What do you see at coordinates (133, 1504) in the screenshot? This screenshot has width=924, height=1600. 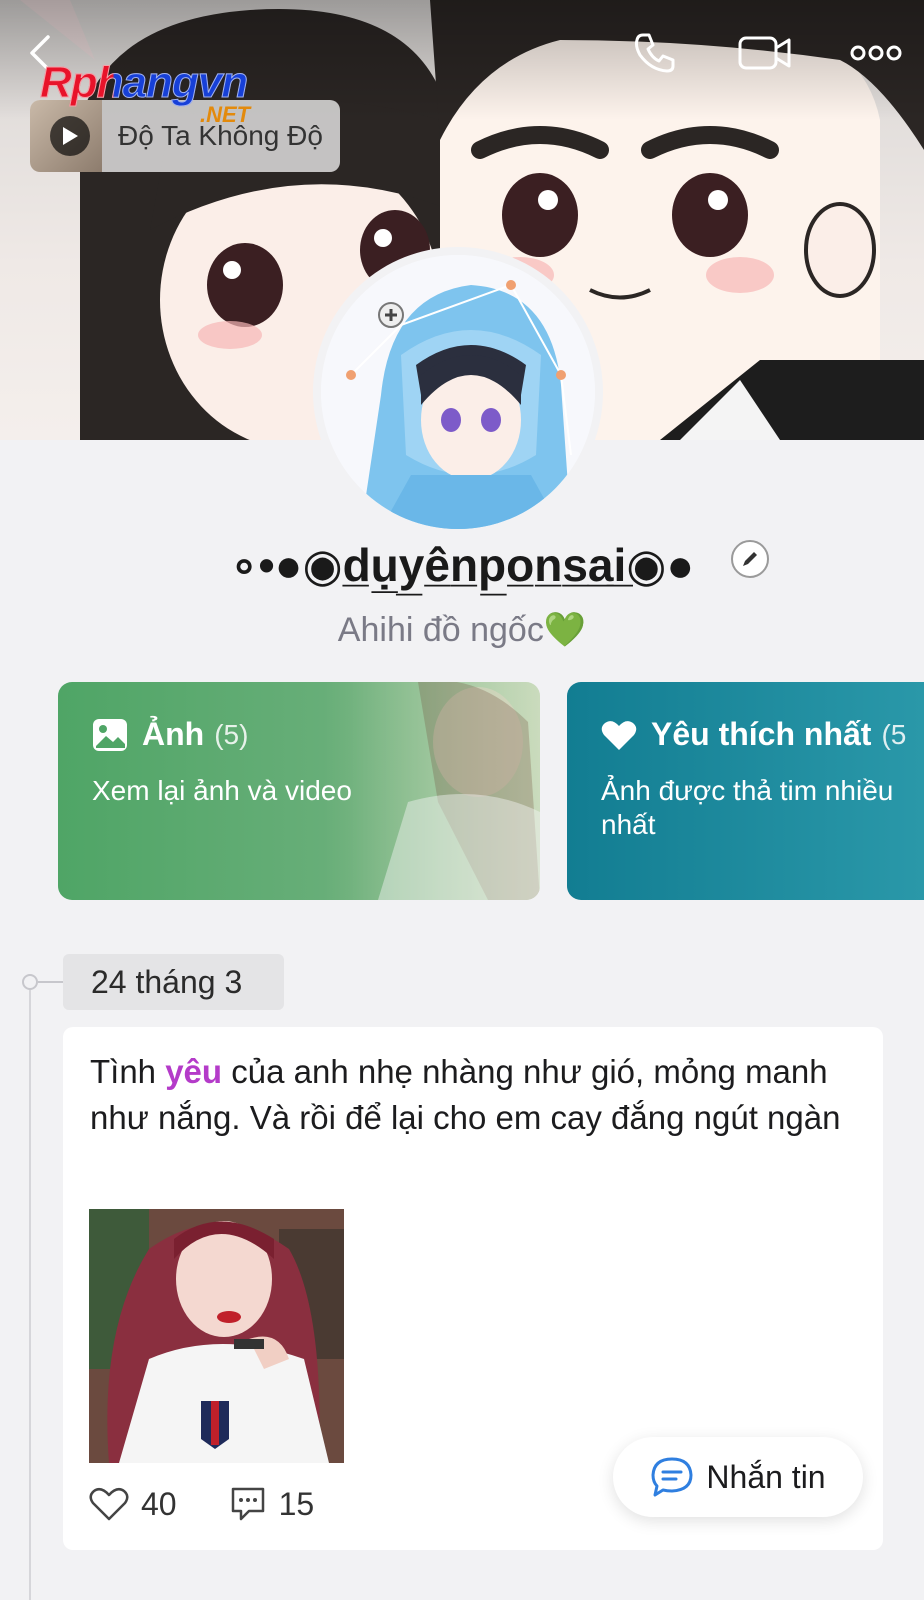 I see `like-button: 40` at bounding box center [133, 1504].